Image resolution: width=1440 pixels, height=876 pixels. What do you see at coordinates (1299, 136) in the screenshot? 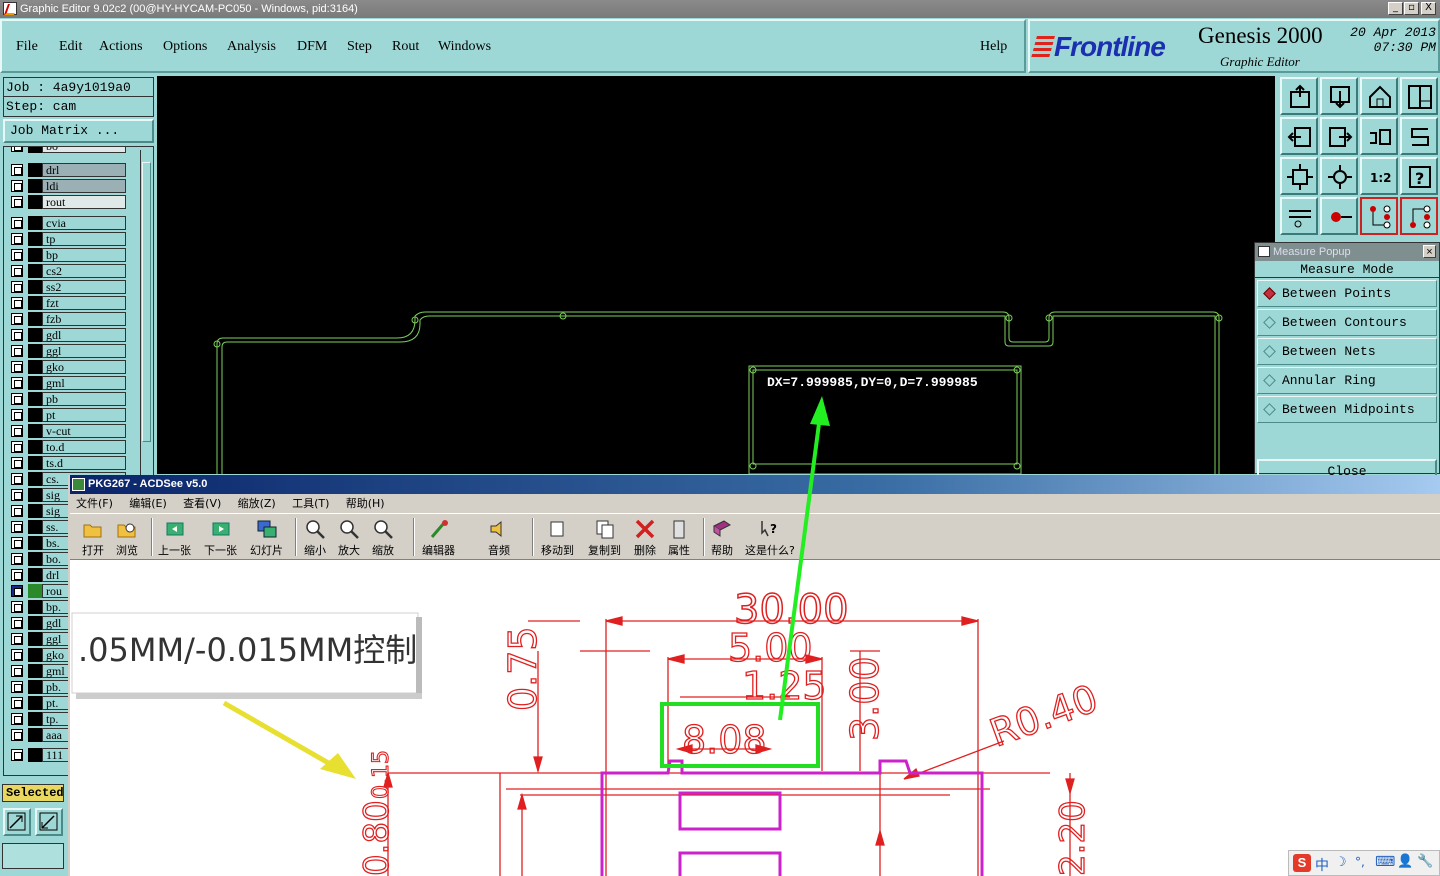
I see `move-left-icon` at bounding box center [1299, 136].